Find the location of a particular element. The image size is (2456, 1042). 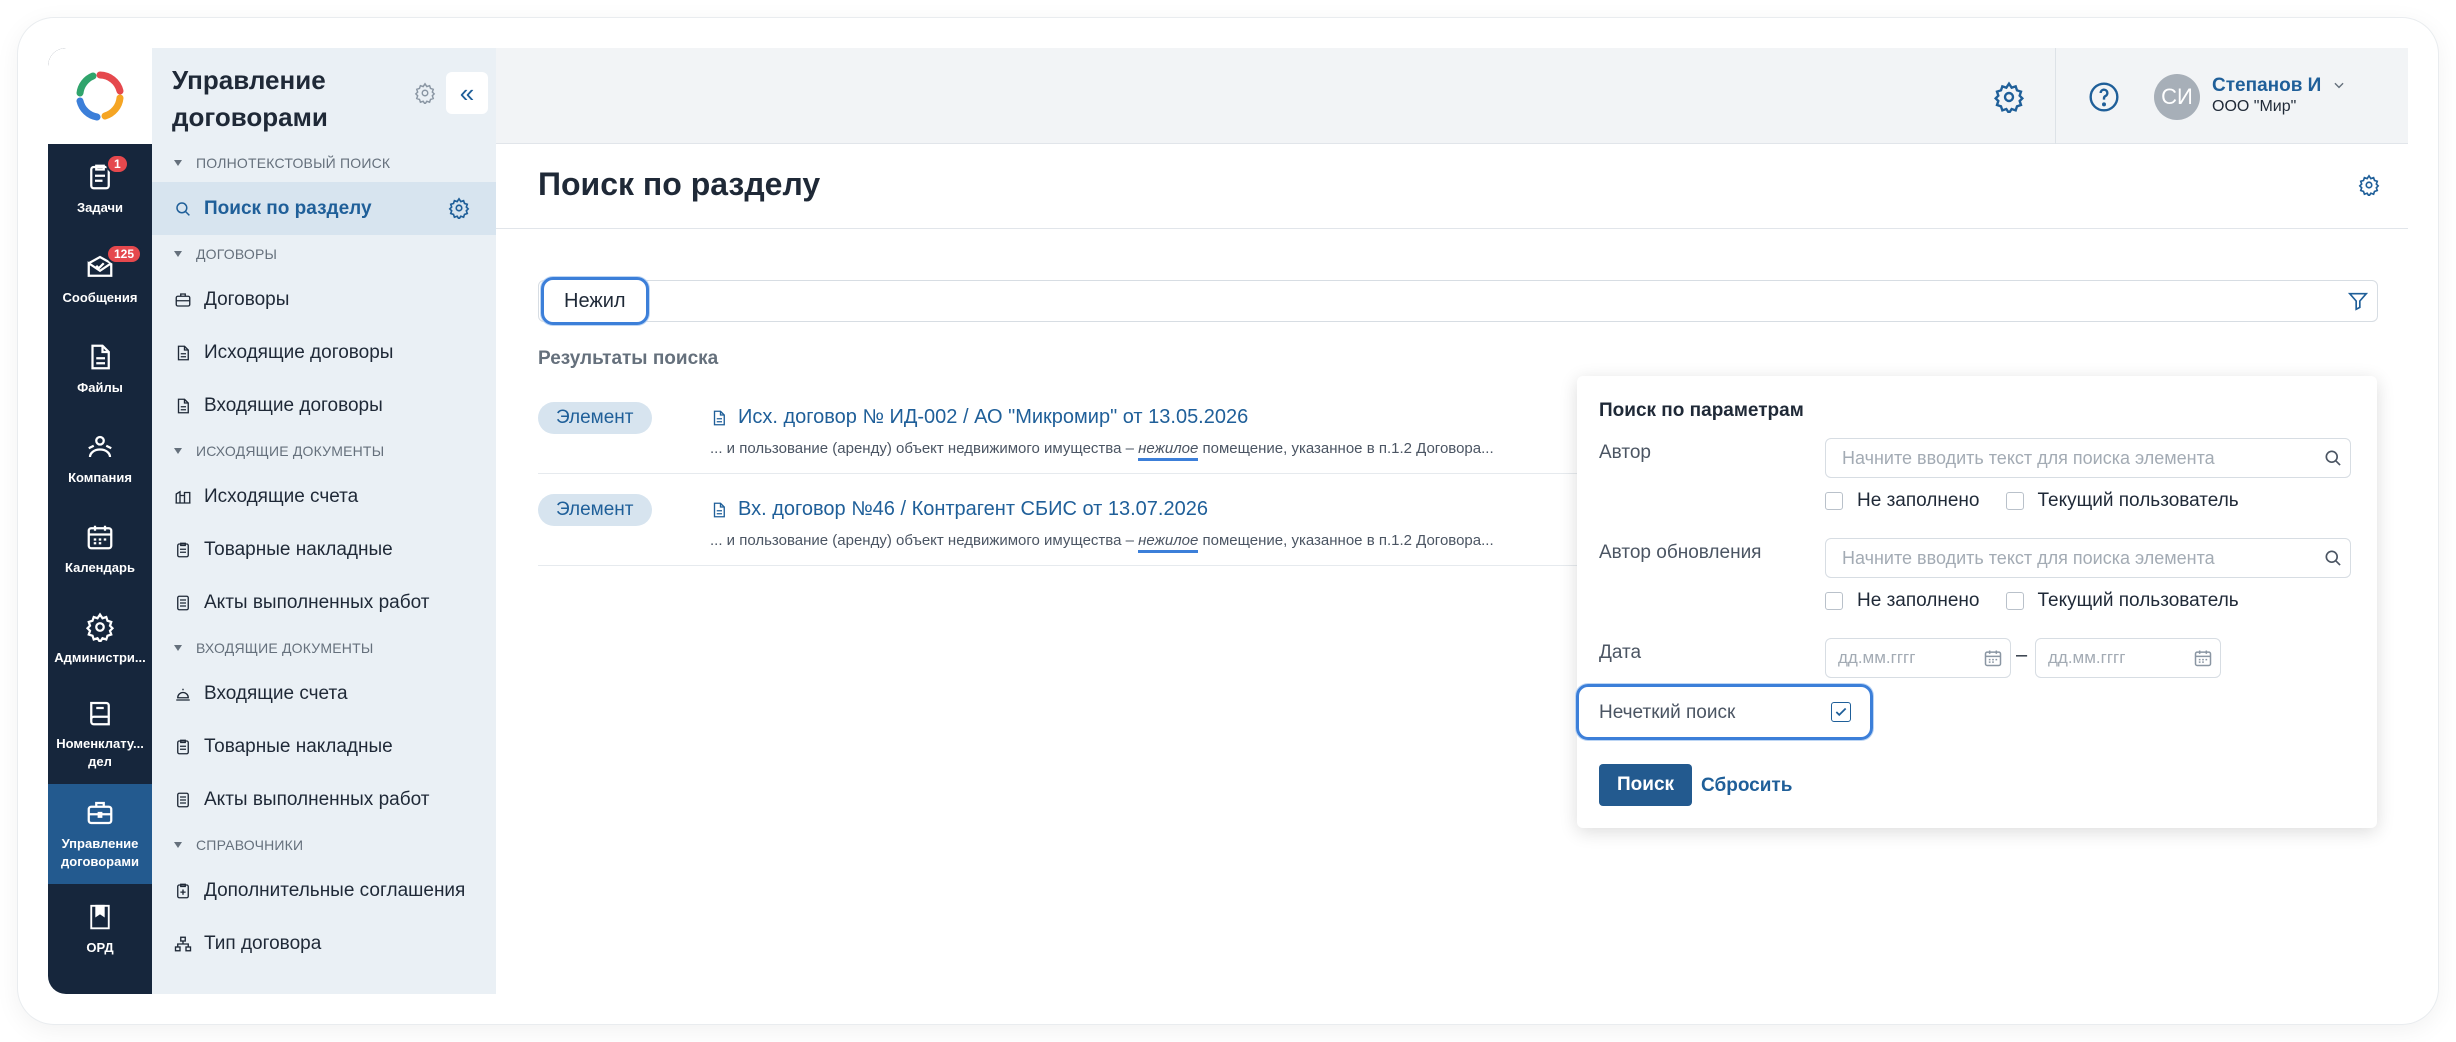

sidebar-settings-icon is located at coordinates (425, 93).